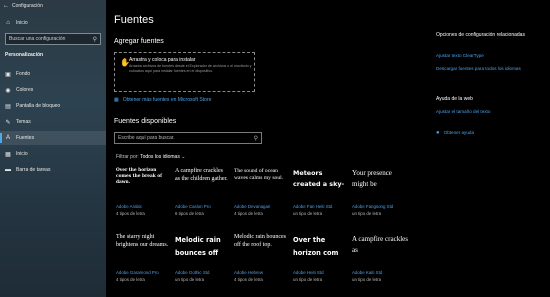  Describe the element at coordinates (316, 246) in the screenshot. I see `font-sample: Over the horizon com` at that location.